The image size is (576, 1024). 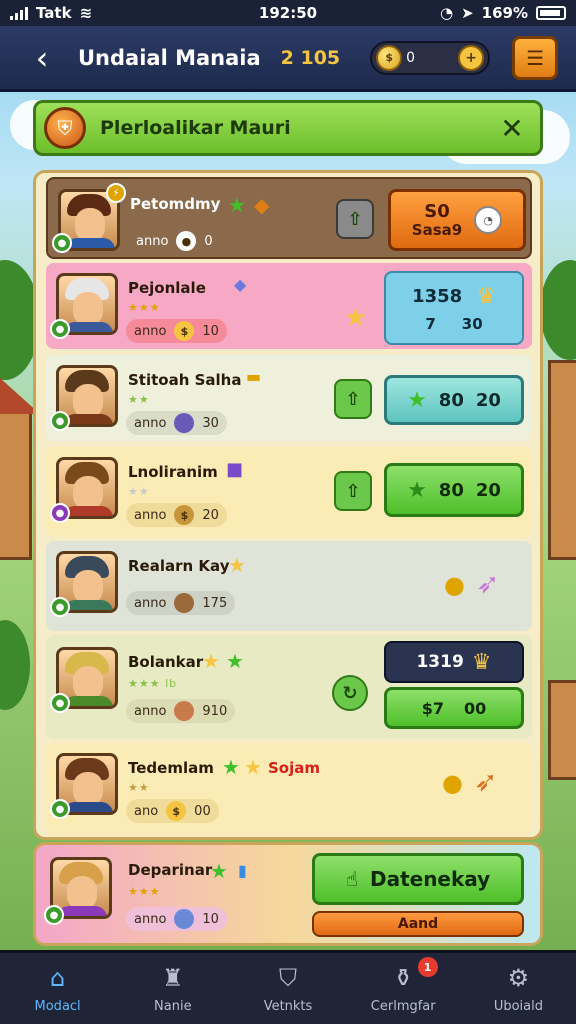 What do you see at coordinates (427, 967) in the screenshot?
I see `notification-badge: 1` at bounding box center [427, 967].